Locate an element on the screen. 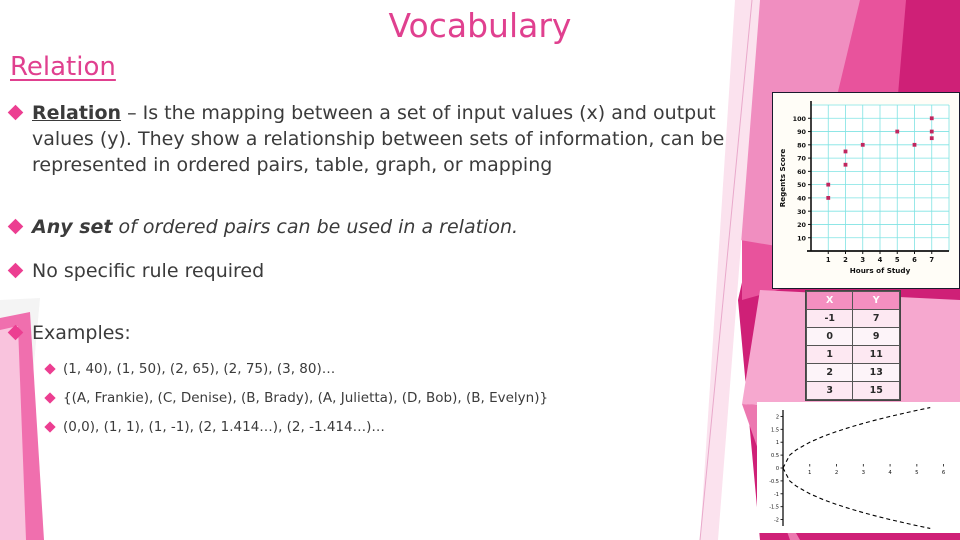 Image resolution: width=960 pixels, height=540 pixels. svg-text: 1.5 is located at coordinates (775, 430).